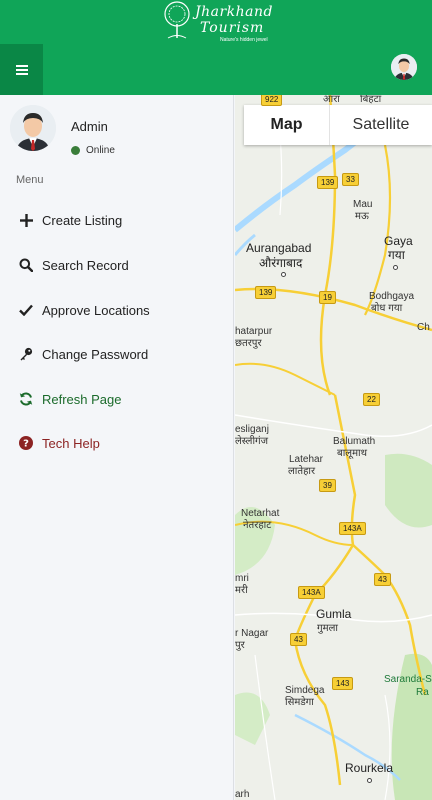  What do you see at coordinates (381, 125) in the screenshot?
I see `tab-satellite: Satellite` at bounding box center [381, 125].